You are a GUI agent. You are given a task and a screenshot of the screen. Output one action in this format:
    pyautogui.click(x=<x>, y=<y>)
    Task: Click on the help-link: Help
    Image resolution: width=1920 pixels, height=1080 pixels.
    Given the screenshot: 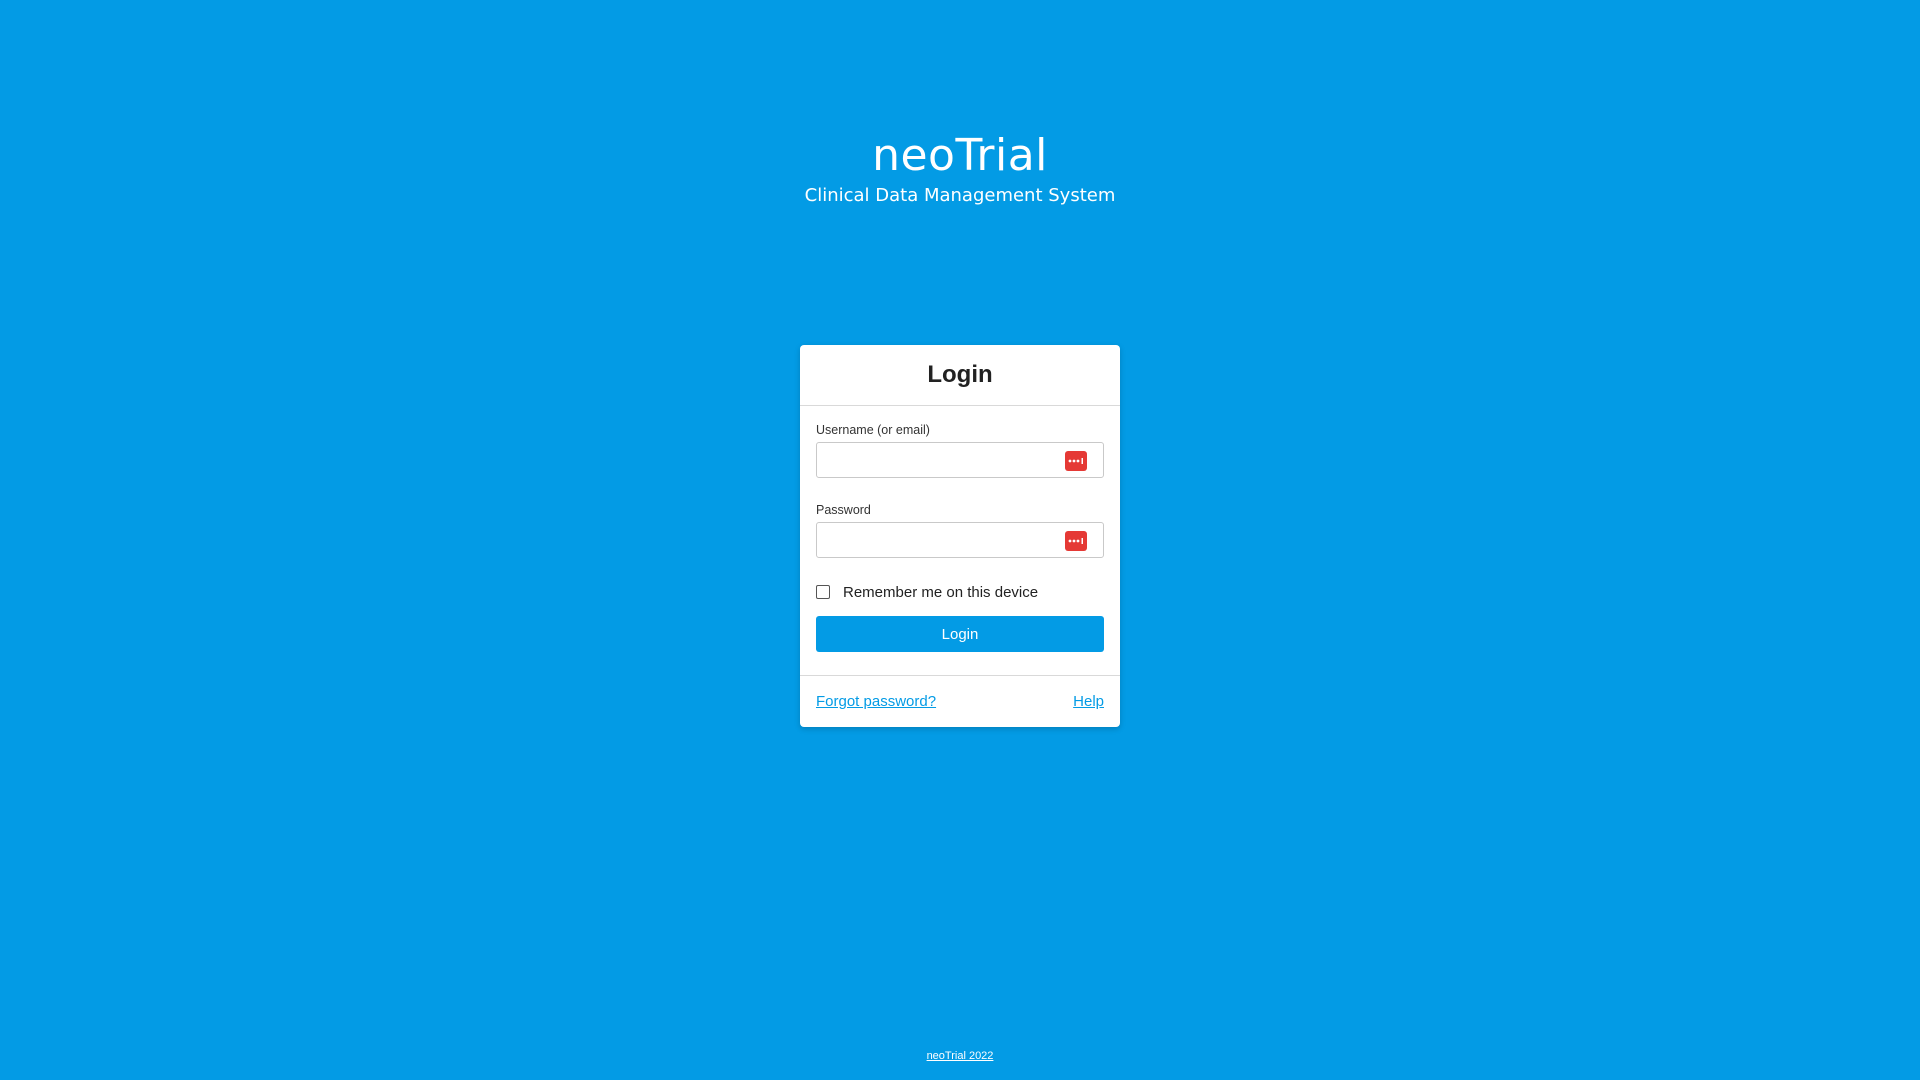 What is the action you would take?
    pyautogui.click(x=1088, y=701)
    